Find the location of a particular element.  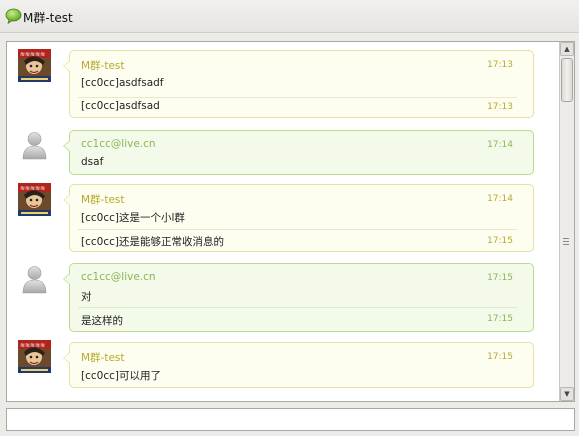

title-bar: M群-test is located at coordinates (289, 16).